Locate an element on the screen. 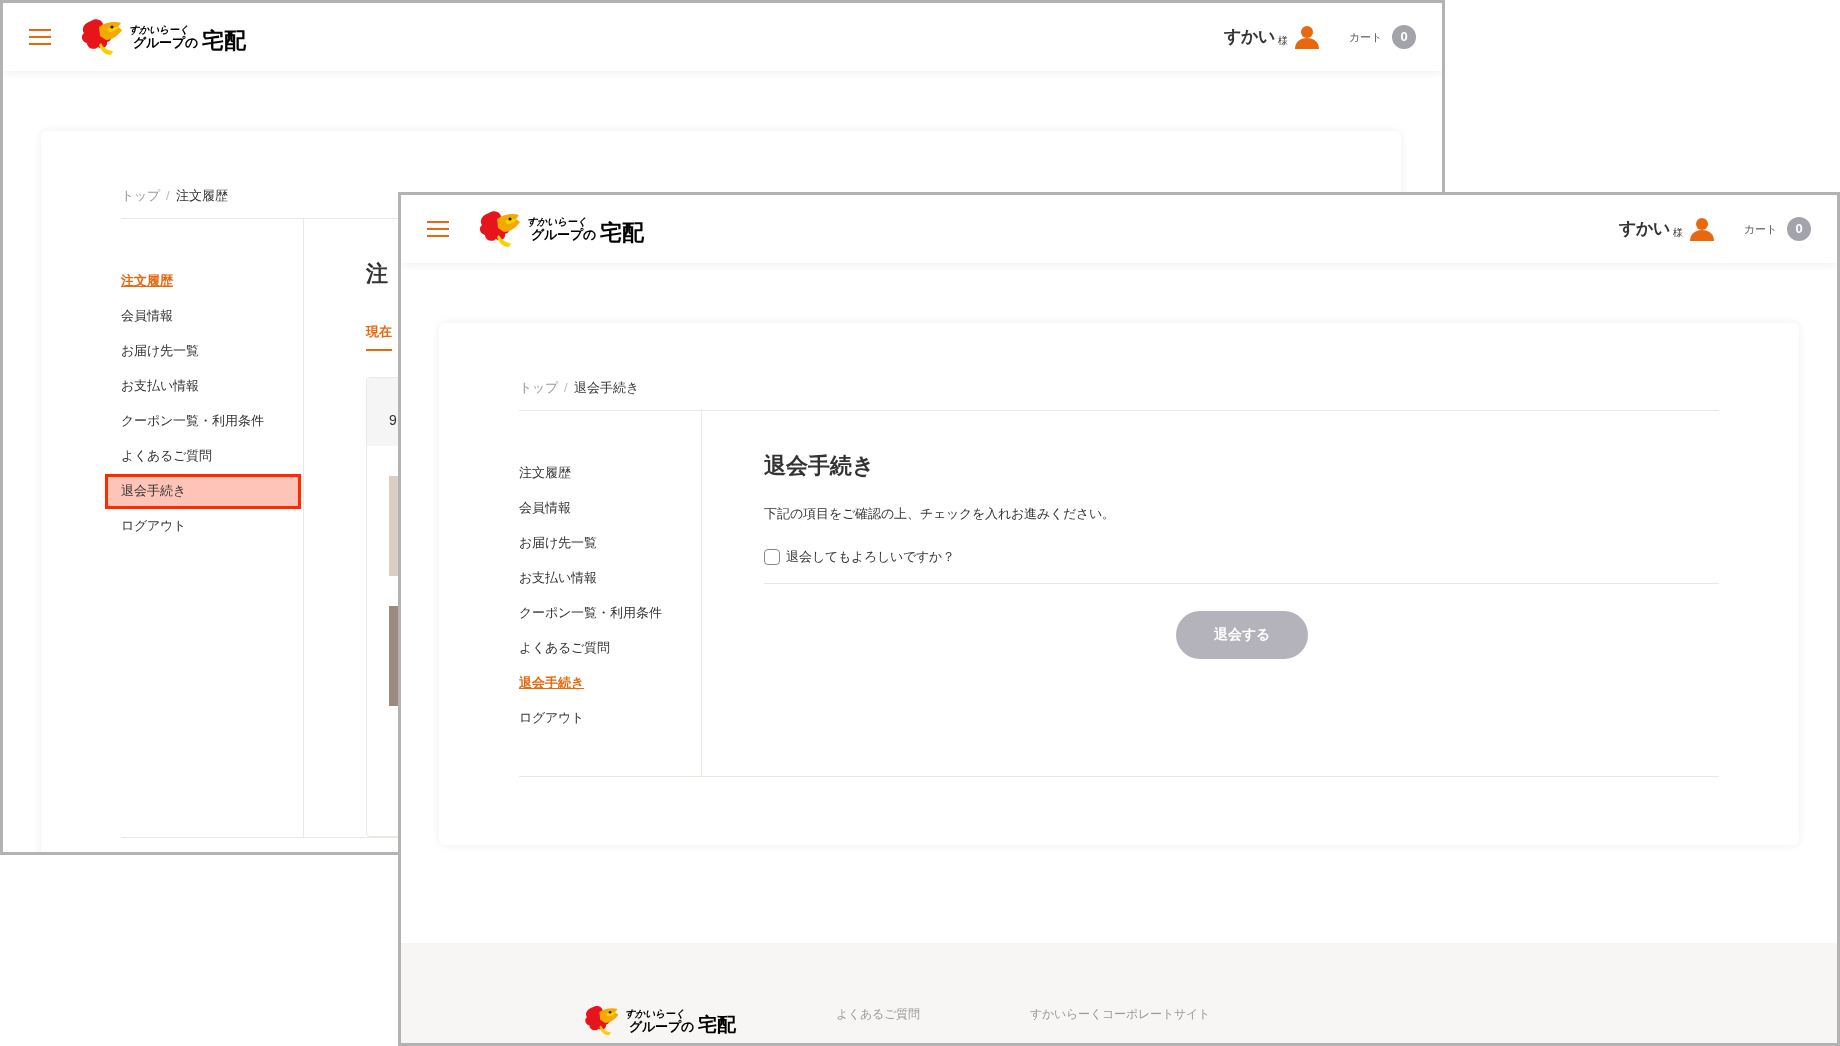 This screenshot has height=1046, width=1840. page-title: 注 is located at coordinates (377, 273).